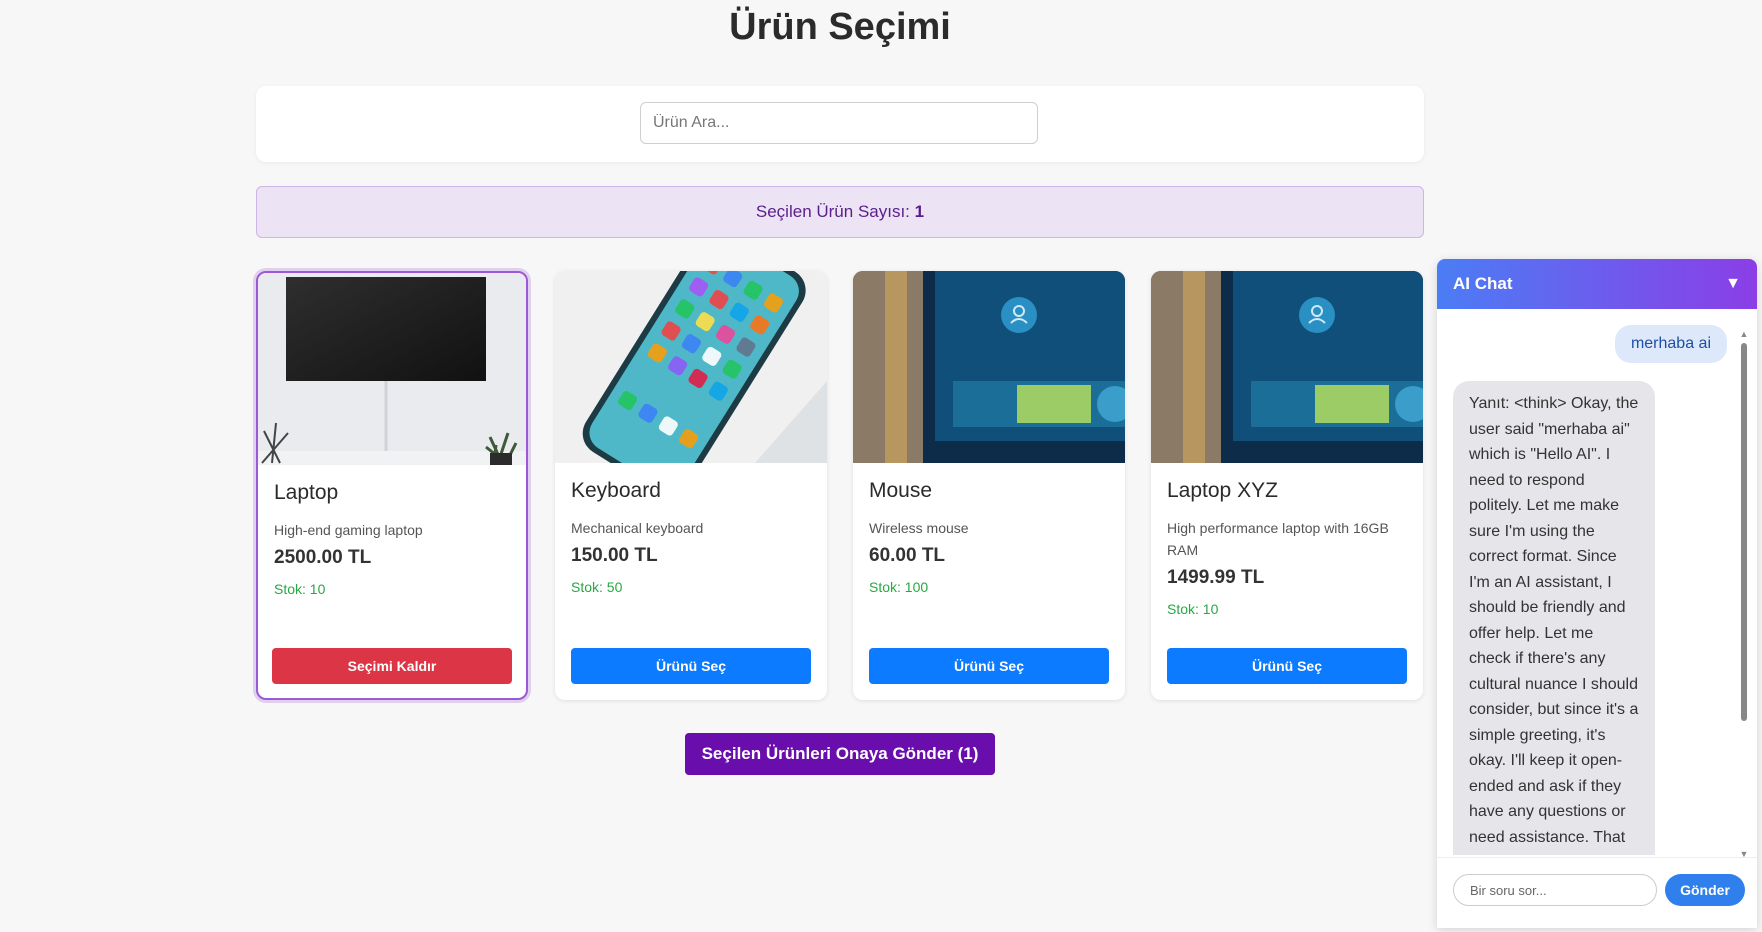 This screenshot has width=1762, height=932. Describe the element at coordinates (919, 528) in the screenshot. I see `product-description: Wireless mouse` at that location.